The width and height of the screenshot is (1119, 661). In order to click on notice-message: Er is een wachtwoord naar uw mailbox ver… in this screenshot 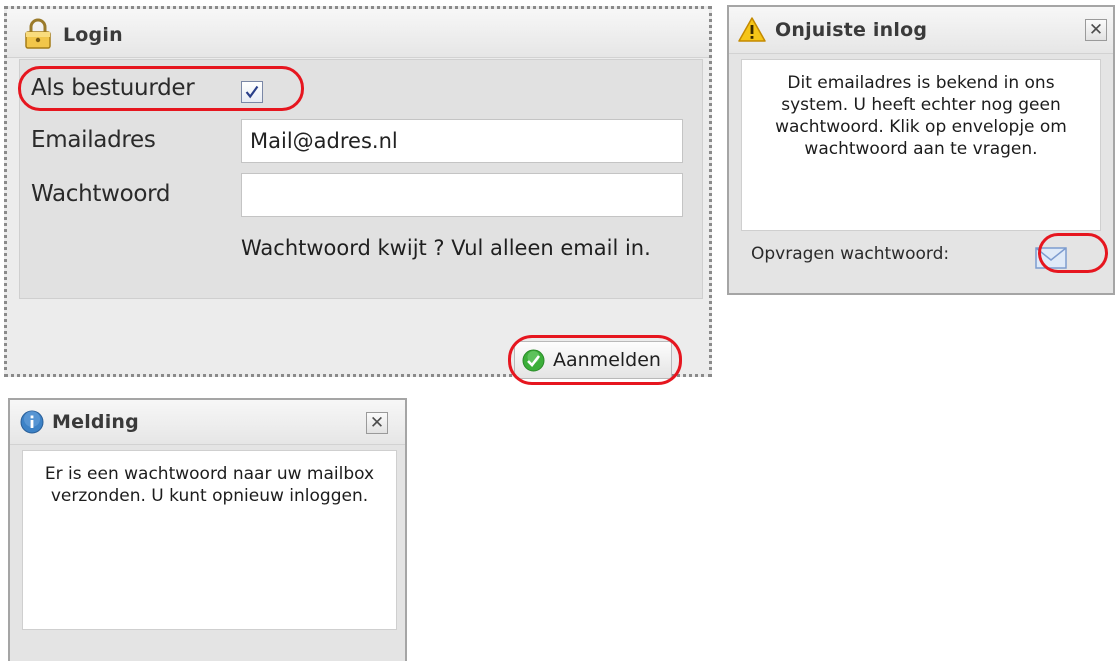, I will do `click(209, 540)`.